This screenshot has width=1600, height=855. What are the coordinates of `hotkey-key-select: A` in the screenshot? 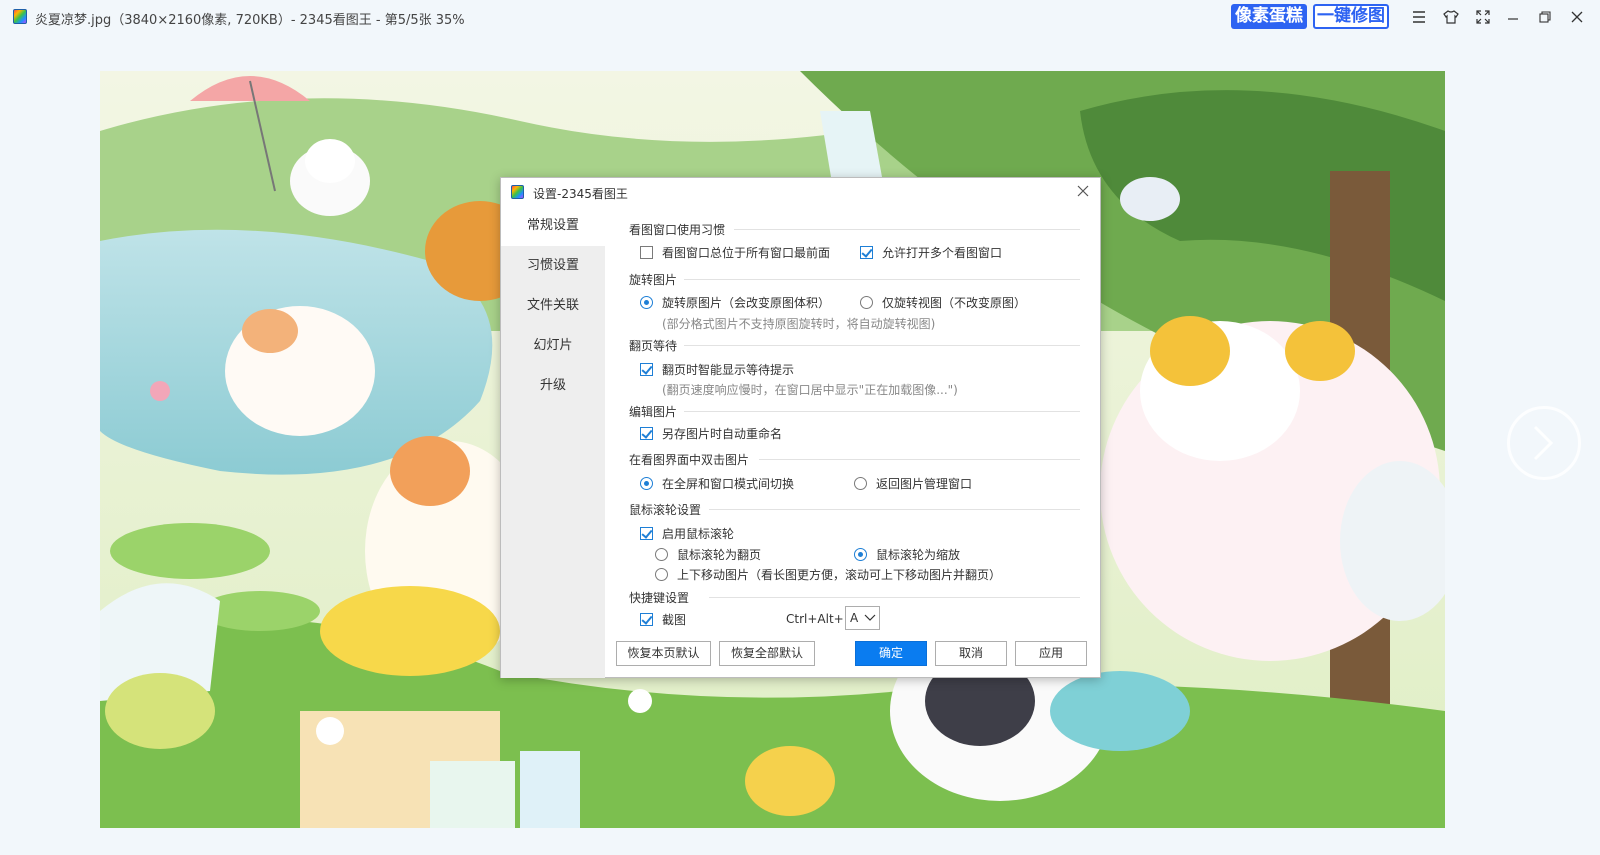 It's located at (862, 618).